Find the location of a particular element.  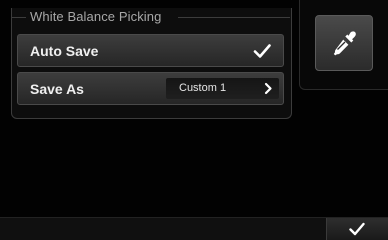

group-title: White Balance Picking is located at coordinates (96, 16).